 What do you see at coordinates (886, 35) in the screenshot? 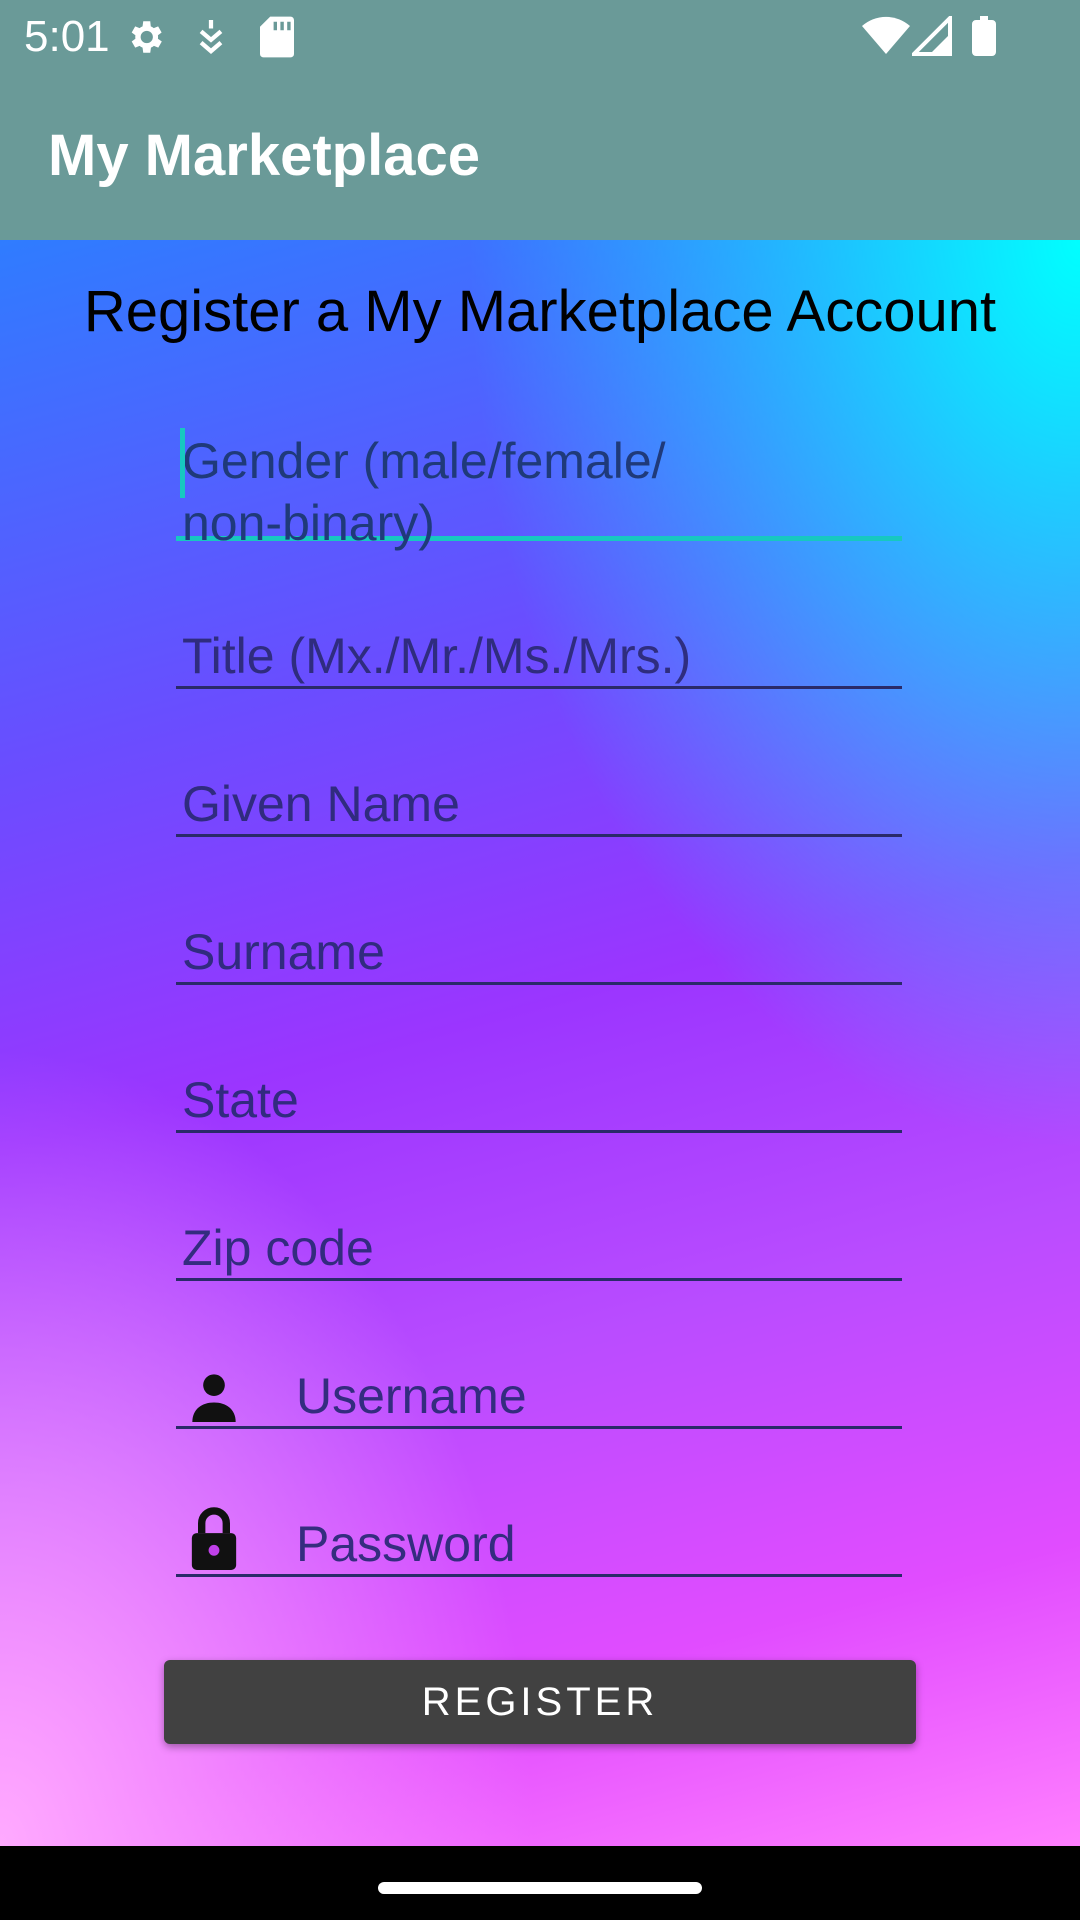
I see `wifi-icon` at bounding box center [886, 35].